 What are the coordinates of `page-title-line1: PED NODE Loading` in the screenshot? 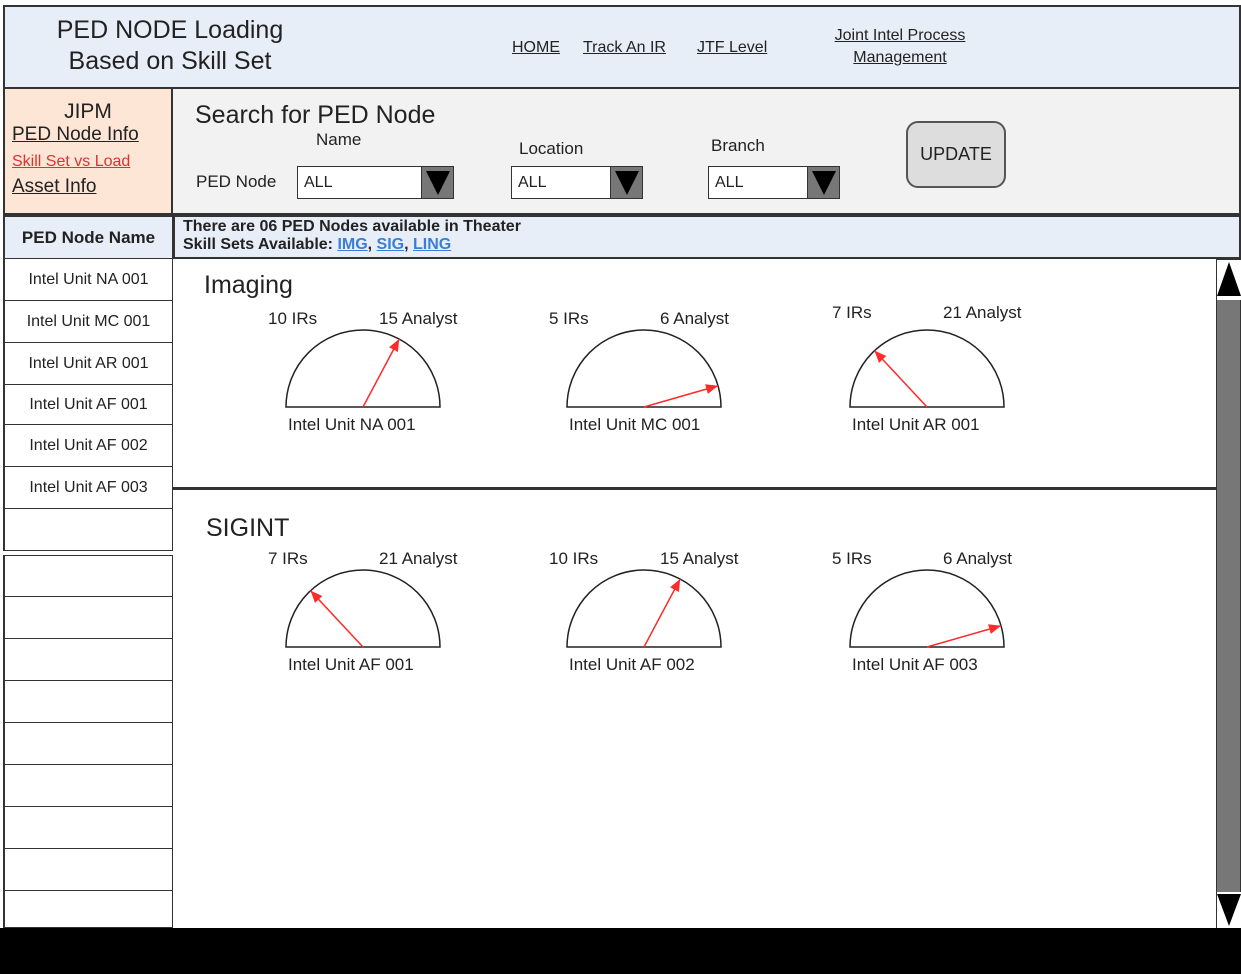 It's located at (170, 30).